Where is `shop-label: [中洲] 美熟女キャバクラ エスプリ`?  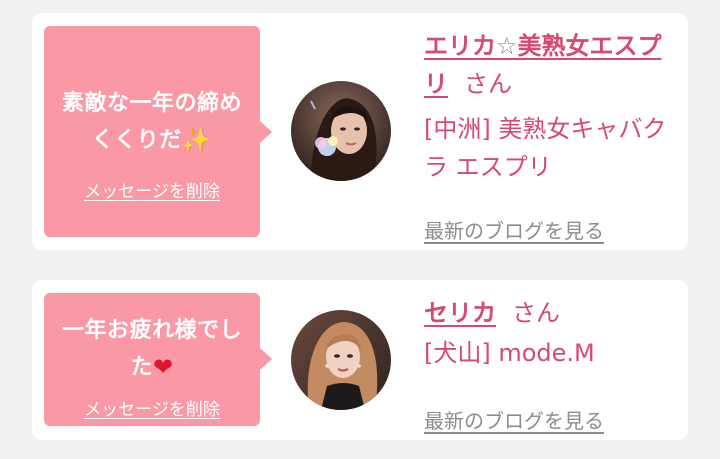
shop-label: [中洲] 美熟女キャバクラ エスプリ is located at coordinates (545, 148).